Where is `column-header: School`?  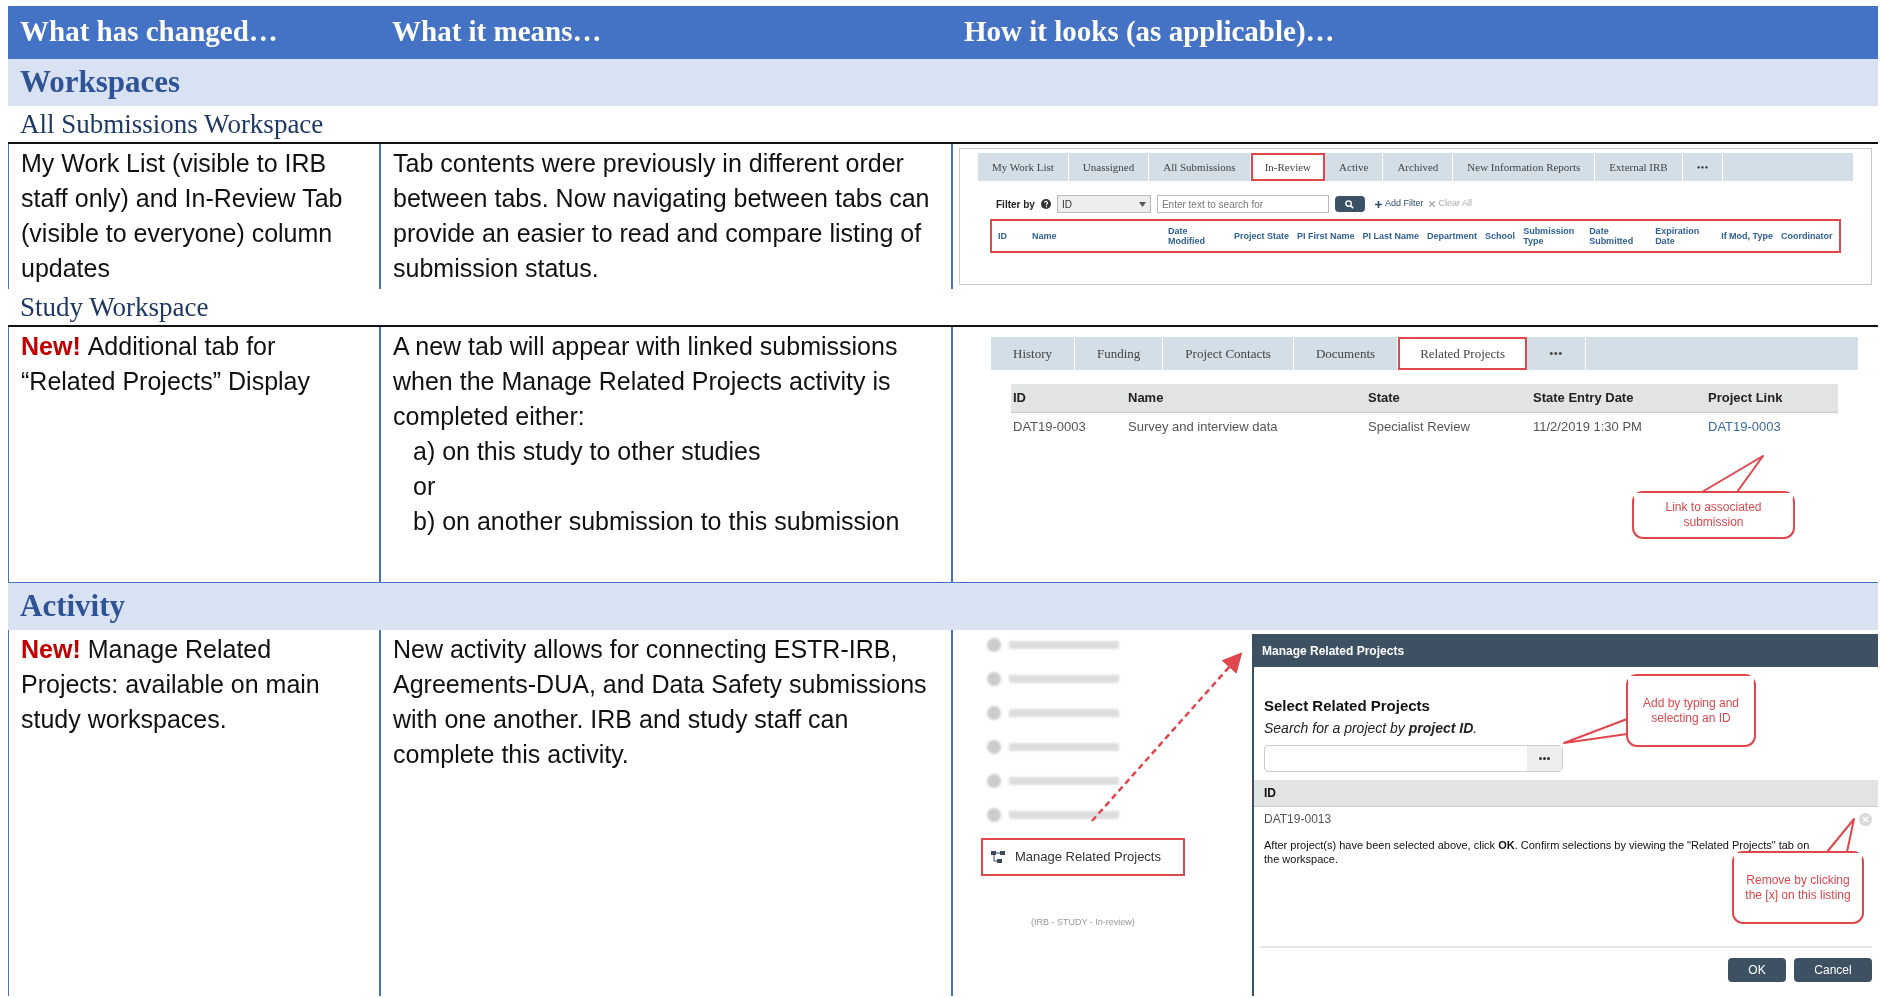 column-header: School is located at coordinates (1500, 236).